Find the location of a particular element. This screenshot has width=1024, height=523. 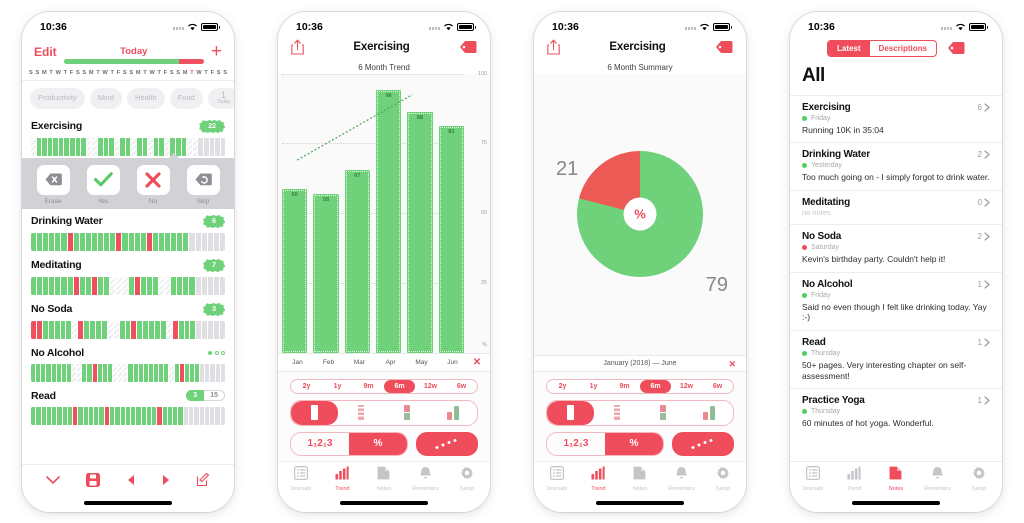

tab-bar-4: Journals Trend Notes Reminders Setup is located at coordinates (896, 477).